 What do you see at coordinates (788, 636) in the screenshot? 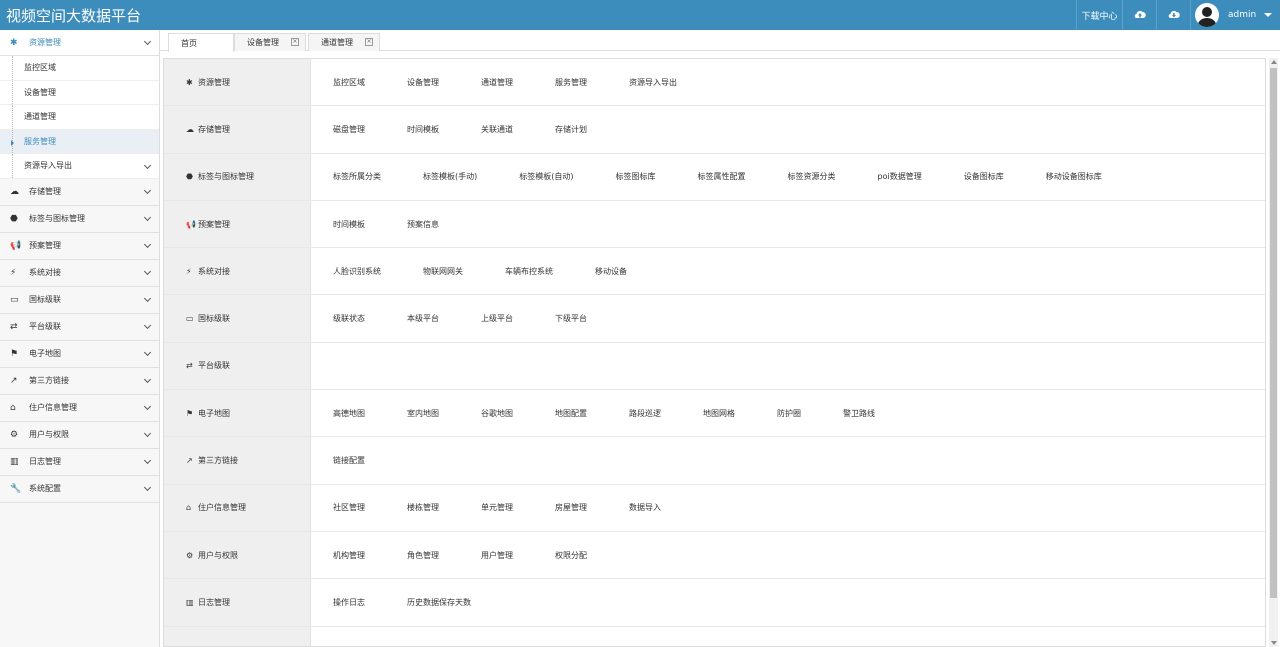
I see `section-links` at bounding box center [788, 636].